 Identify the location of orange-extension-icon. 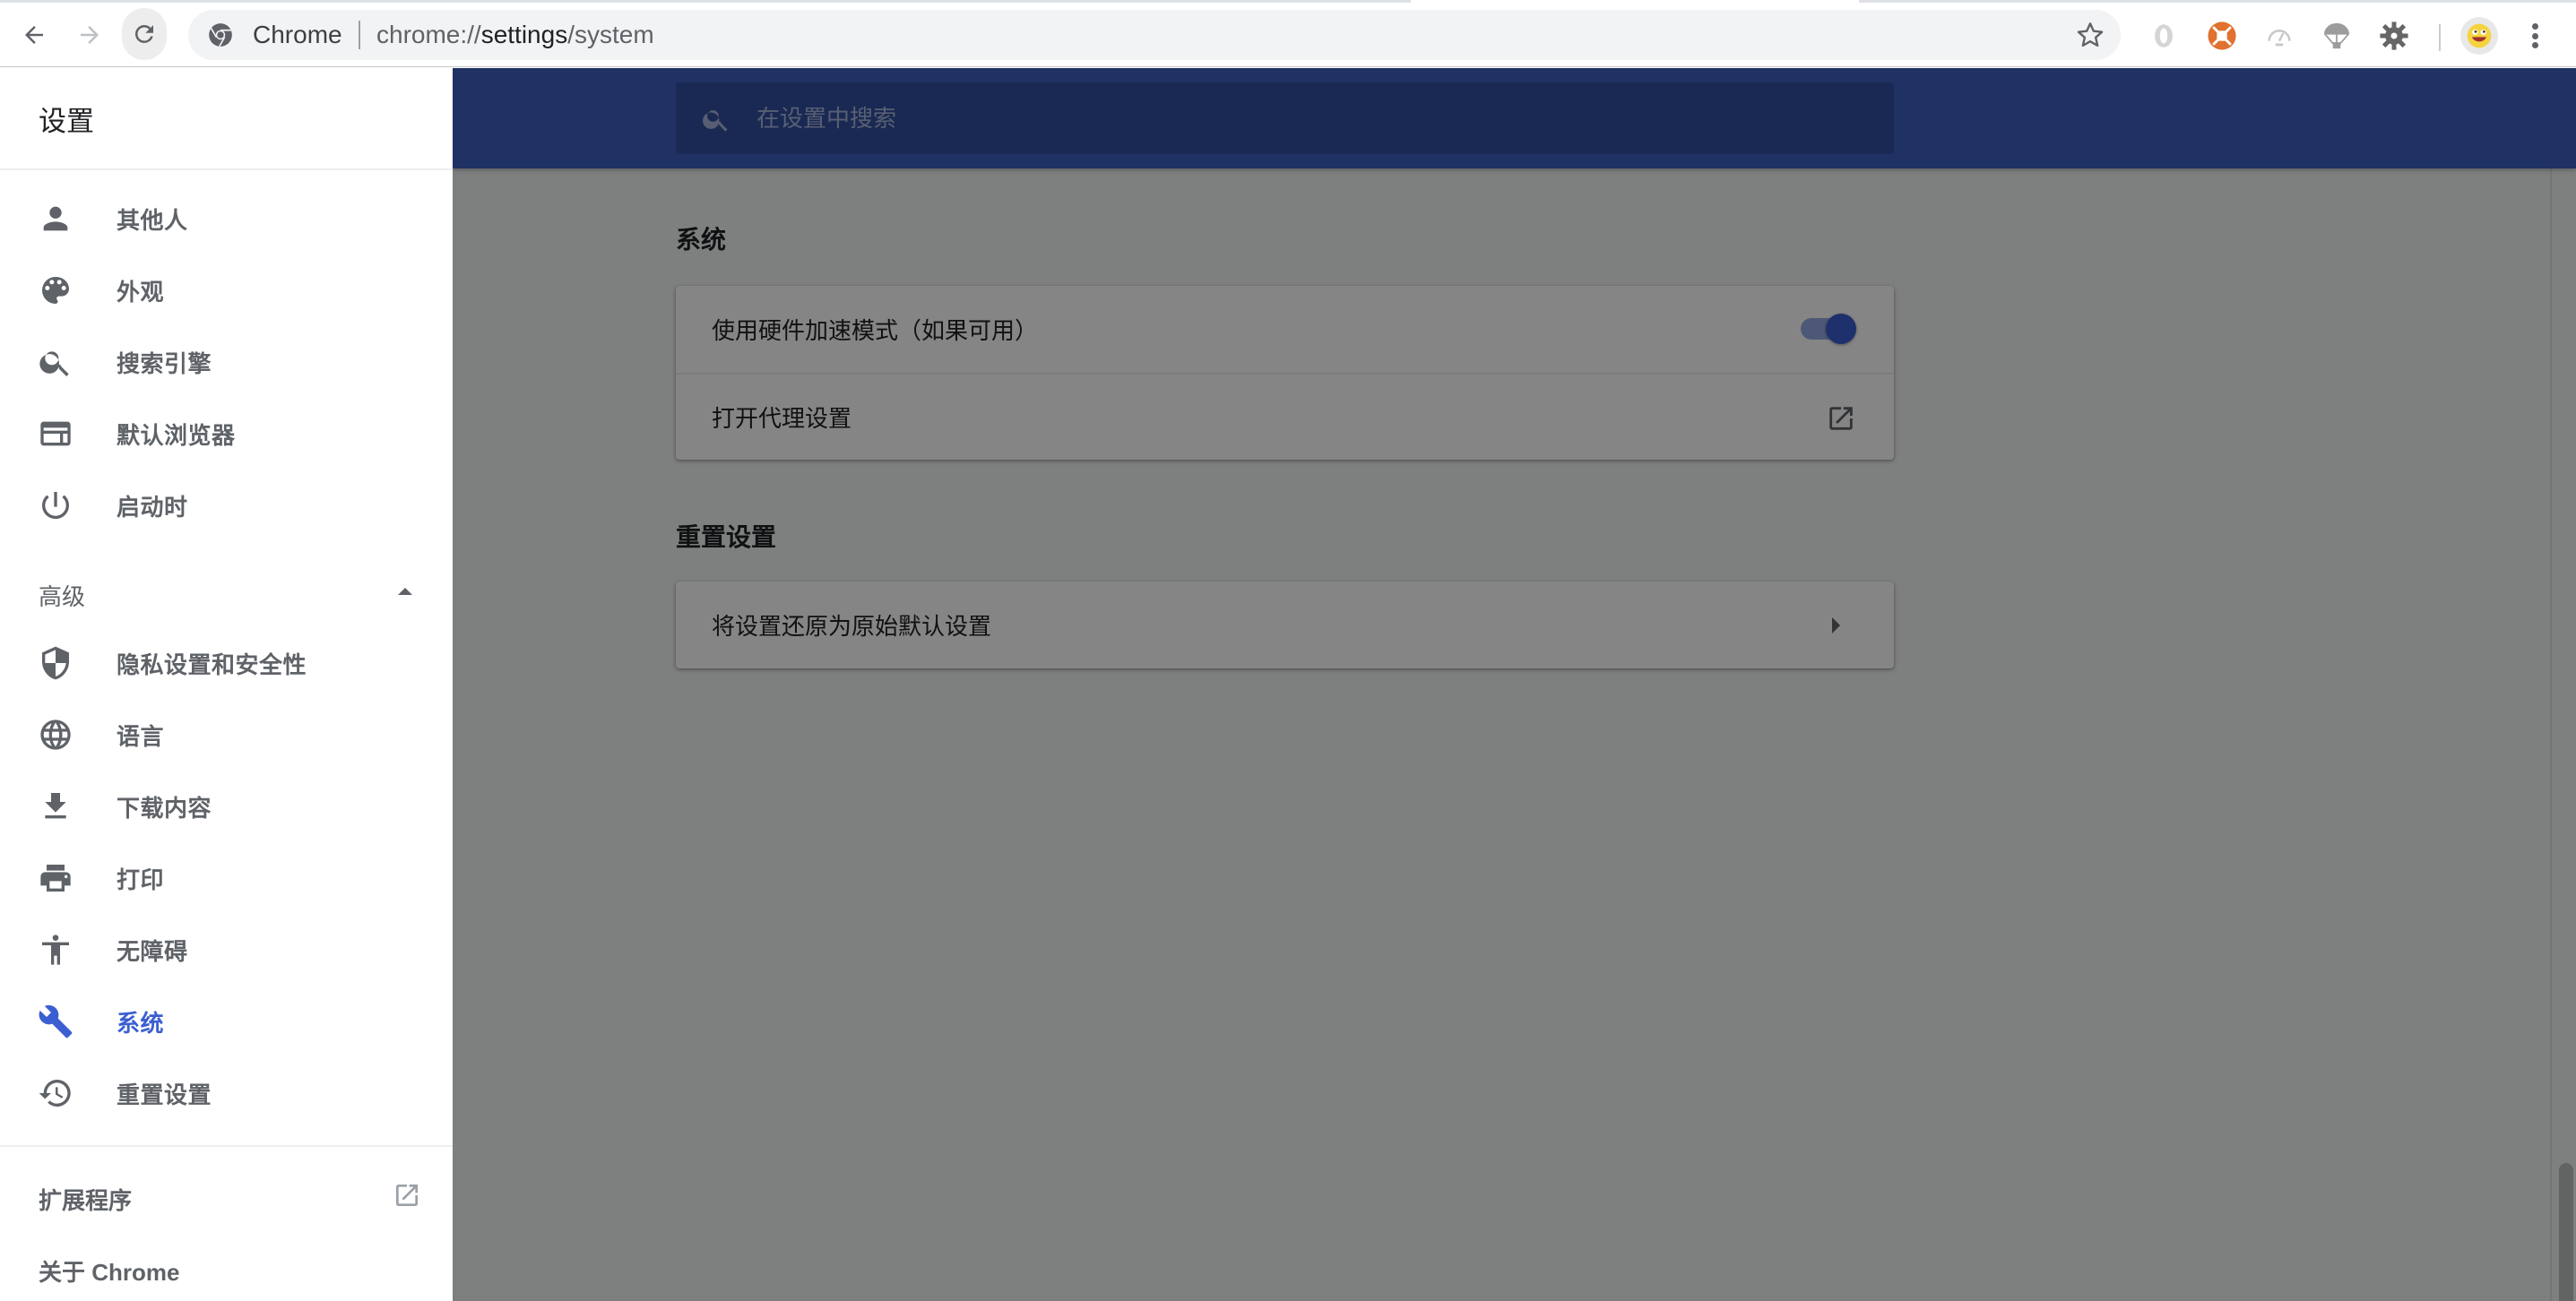
(2222, 36).